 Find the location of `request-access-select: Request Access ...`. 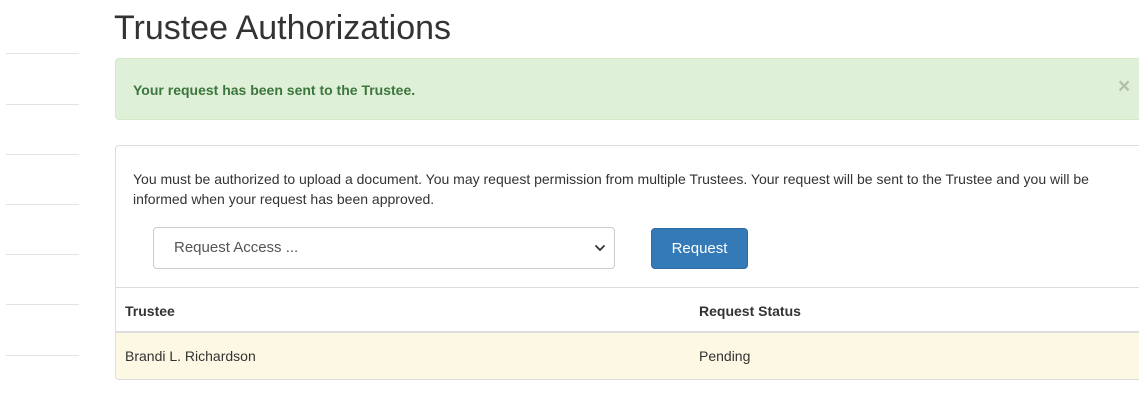

request-access-select: Request Access ... is located at coordinates (384, 248).